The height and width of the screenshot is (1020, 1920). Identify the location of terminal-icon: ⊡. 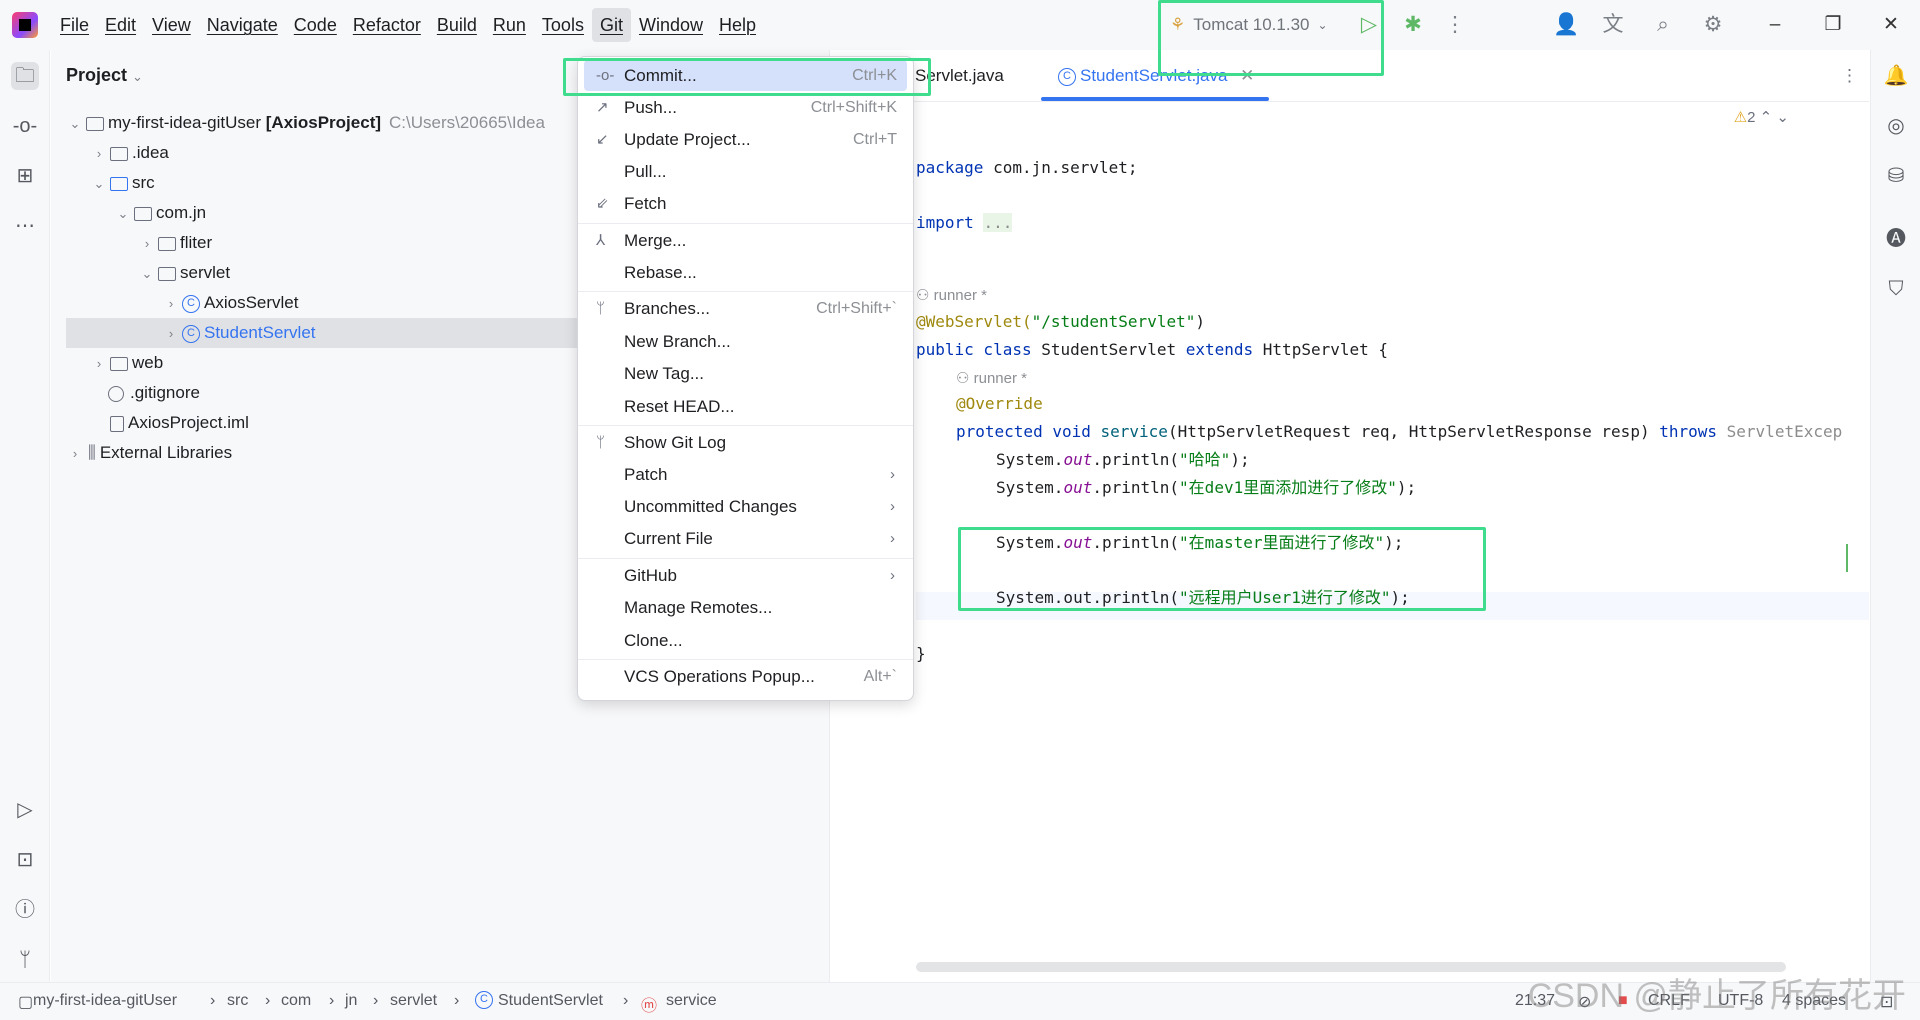
(25, 860).